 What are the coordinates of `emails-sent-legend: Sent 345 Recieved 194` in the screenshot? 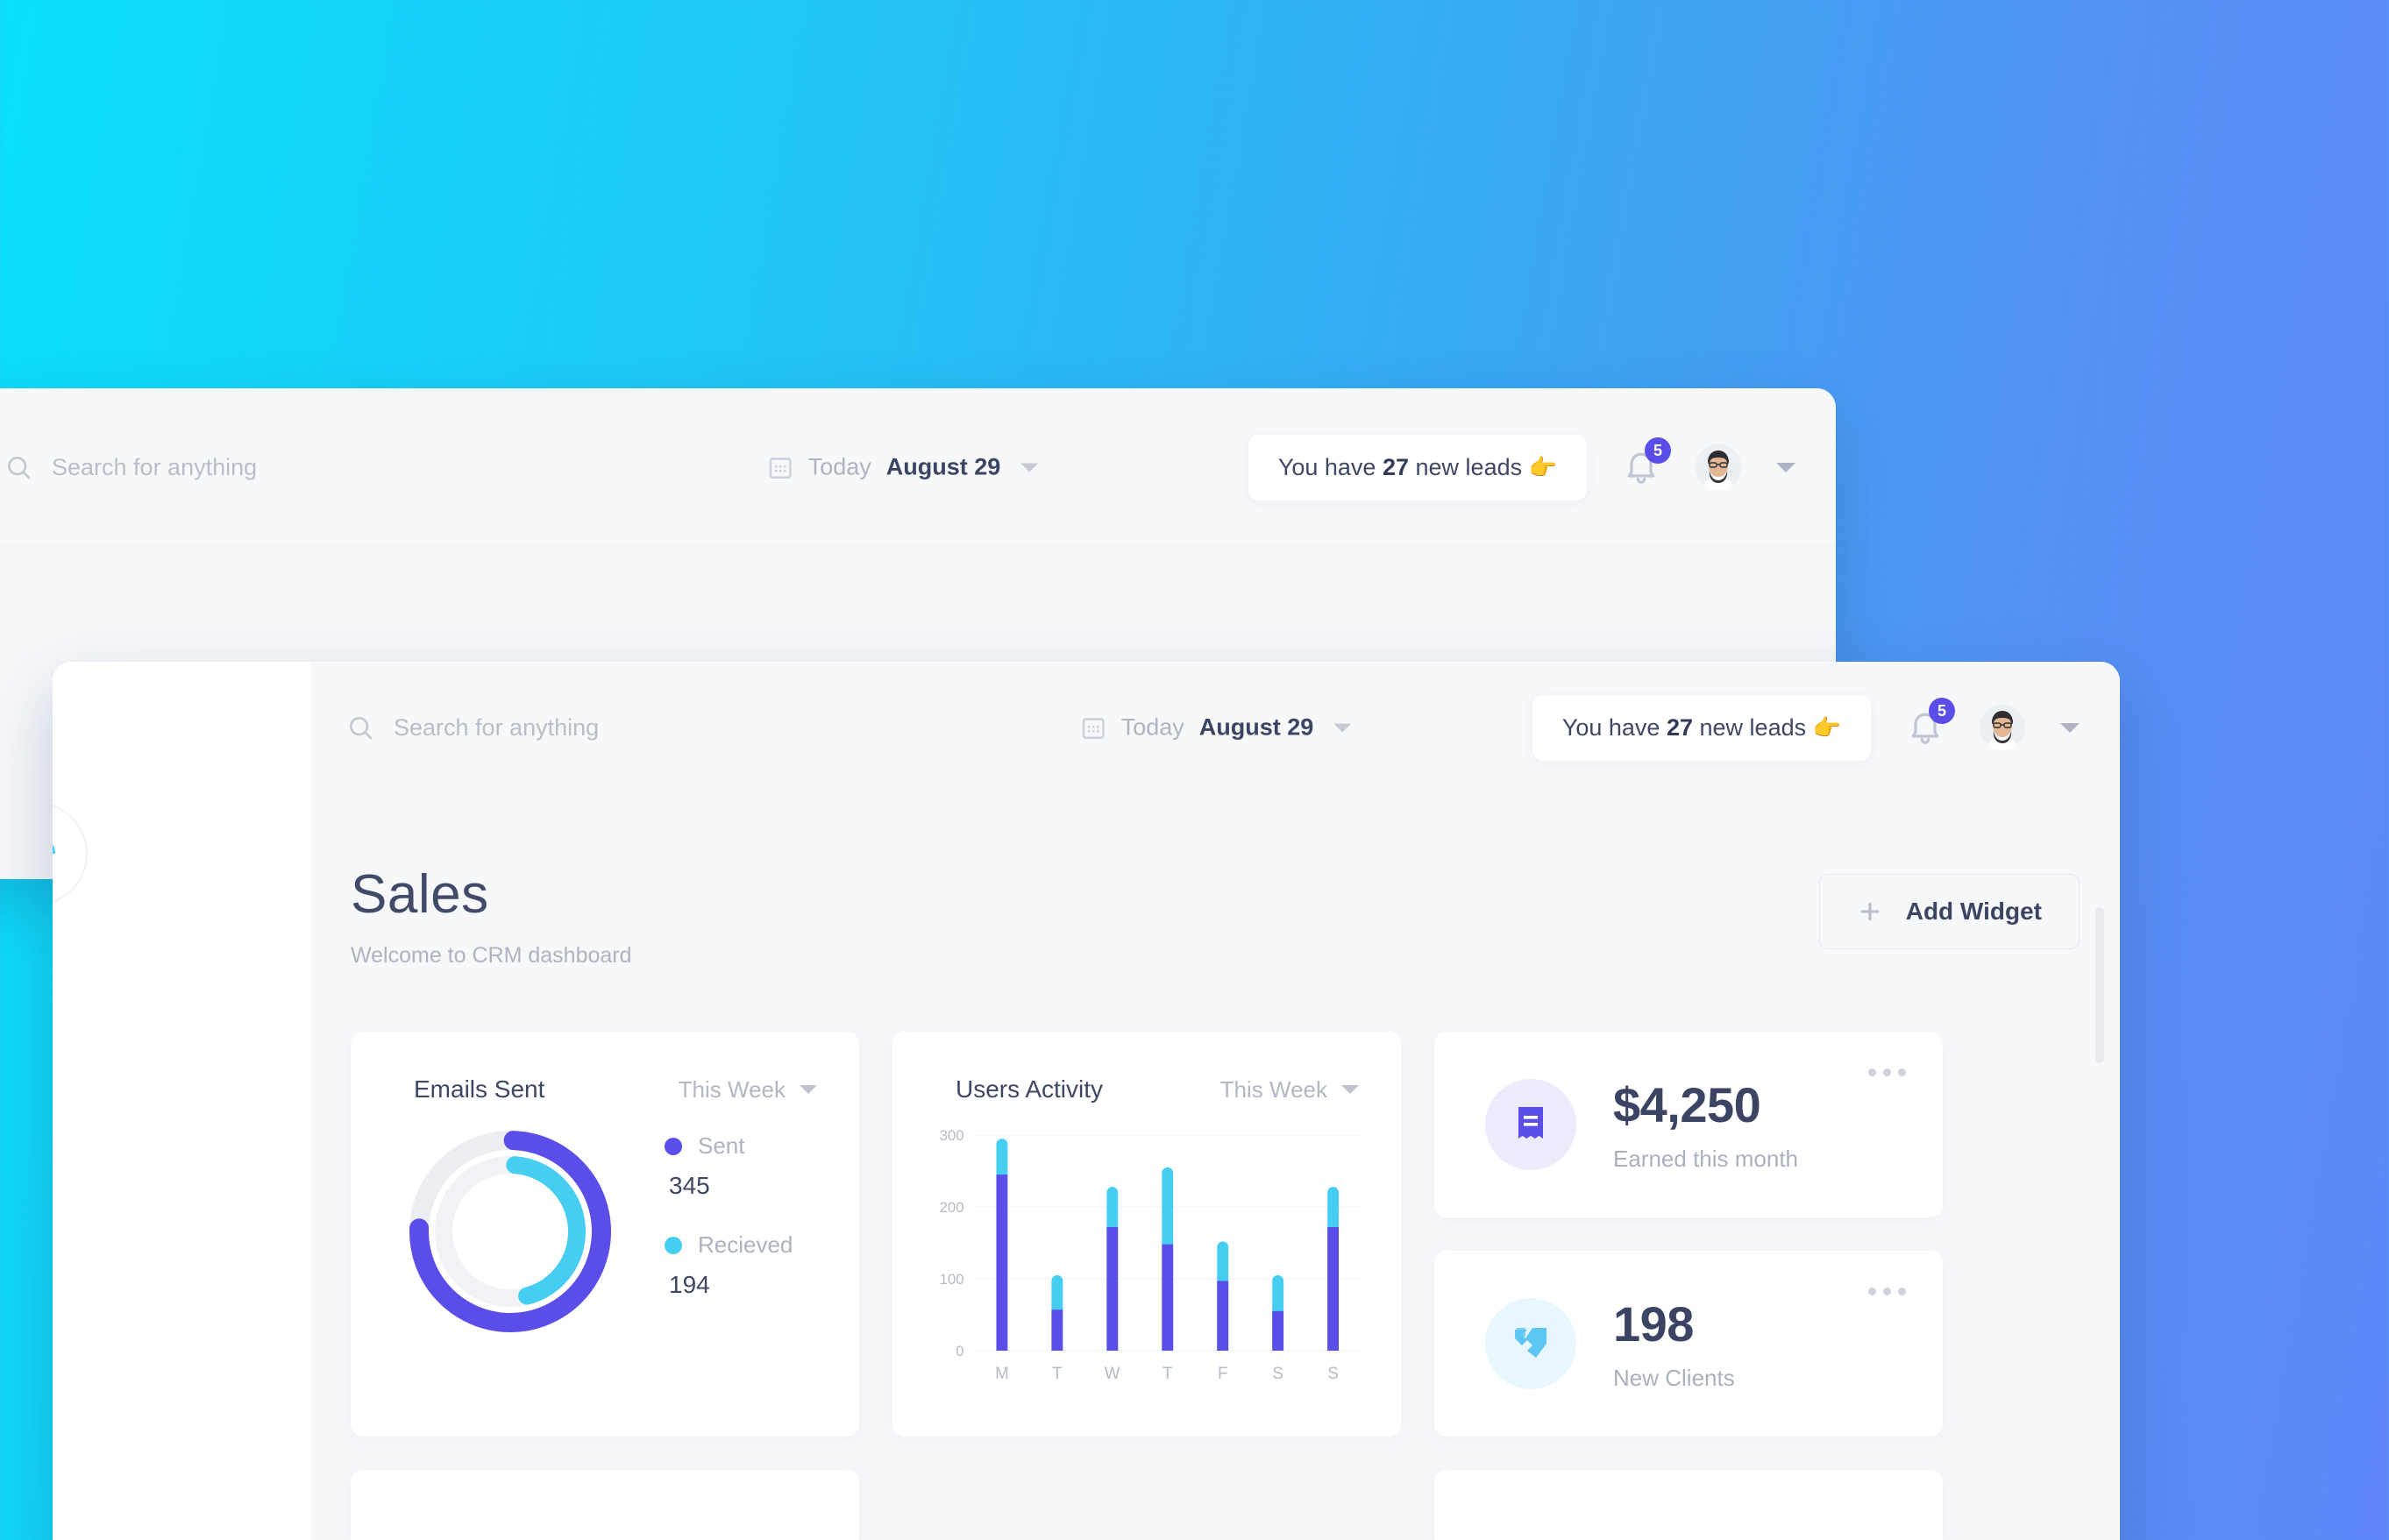 It's located at (729, 1231).